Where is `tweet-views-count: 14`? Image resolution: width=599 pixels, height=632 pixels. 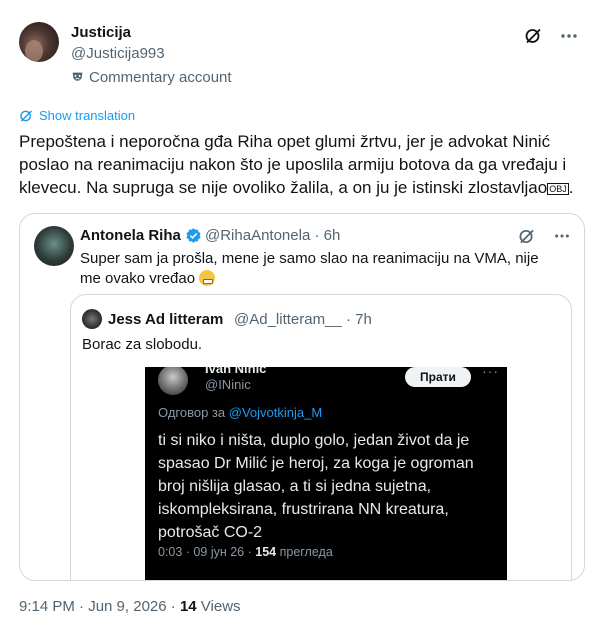
tweet-views-count: 14 is located at coordinates (188, 606).